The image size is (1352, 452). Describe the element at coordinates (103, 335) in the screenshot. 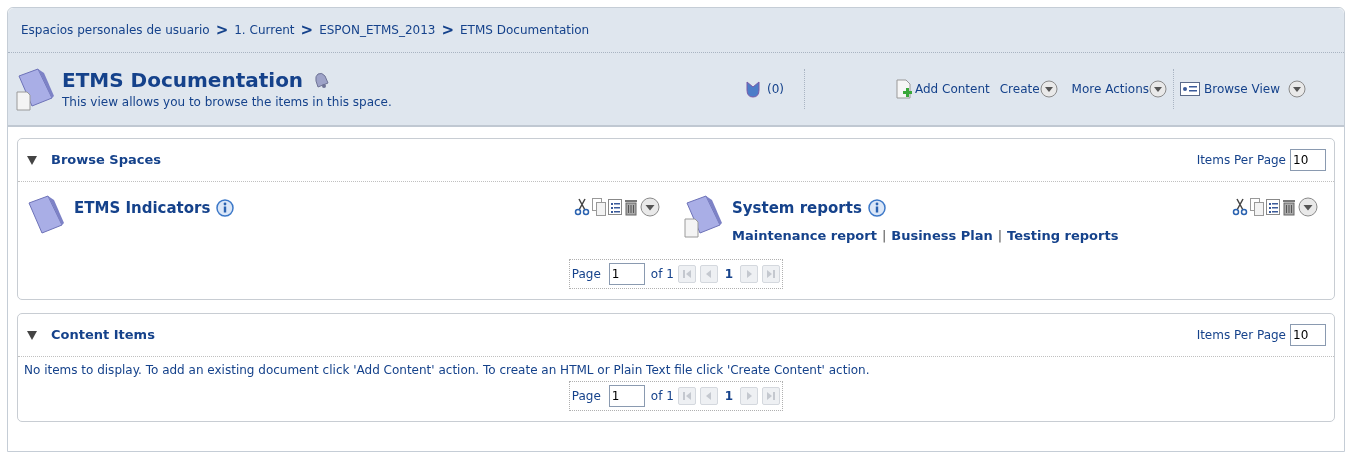

I see `panel-title: Content Items` at that location.